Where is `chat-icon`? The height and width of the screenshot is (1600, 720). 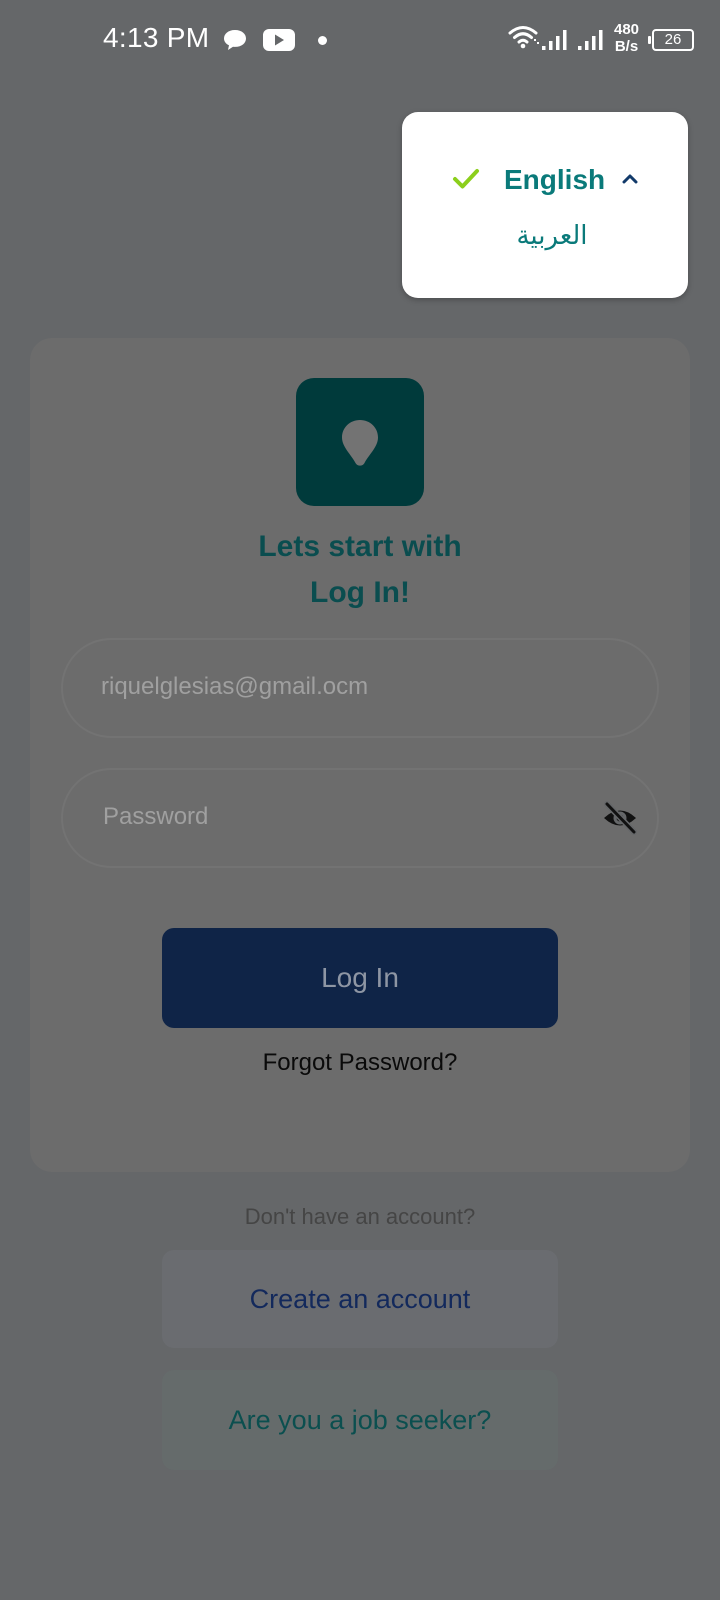
chat-icon is located at coordinates (235, 42).